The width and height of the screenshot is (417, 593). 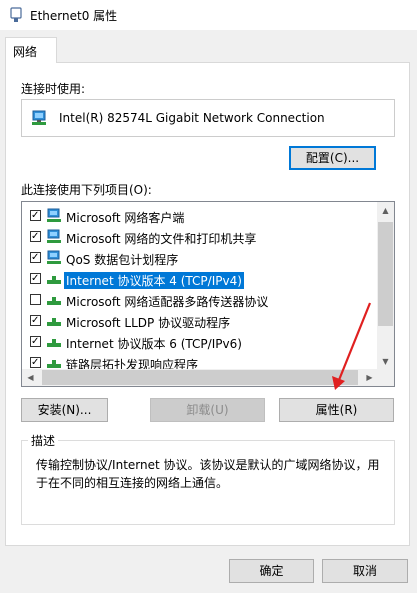 I want to click on item-label: Internet 协议版本 6 (TCP/IPv6), so click(x=154, y=344).